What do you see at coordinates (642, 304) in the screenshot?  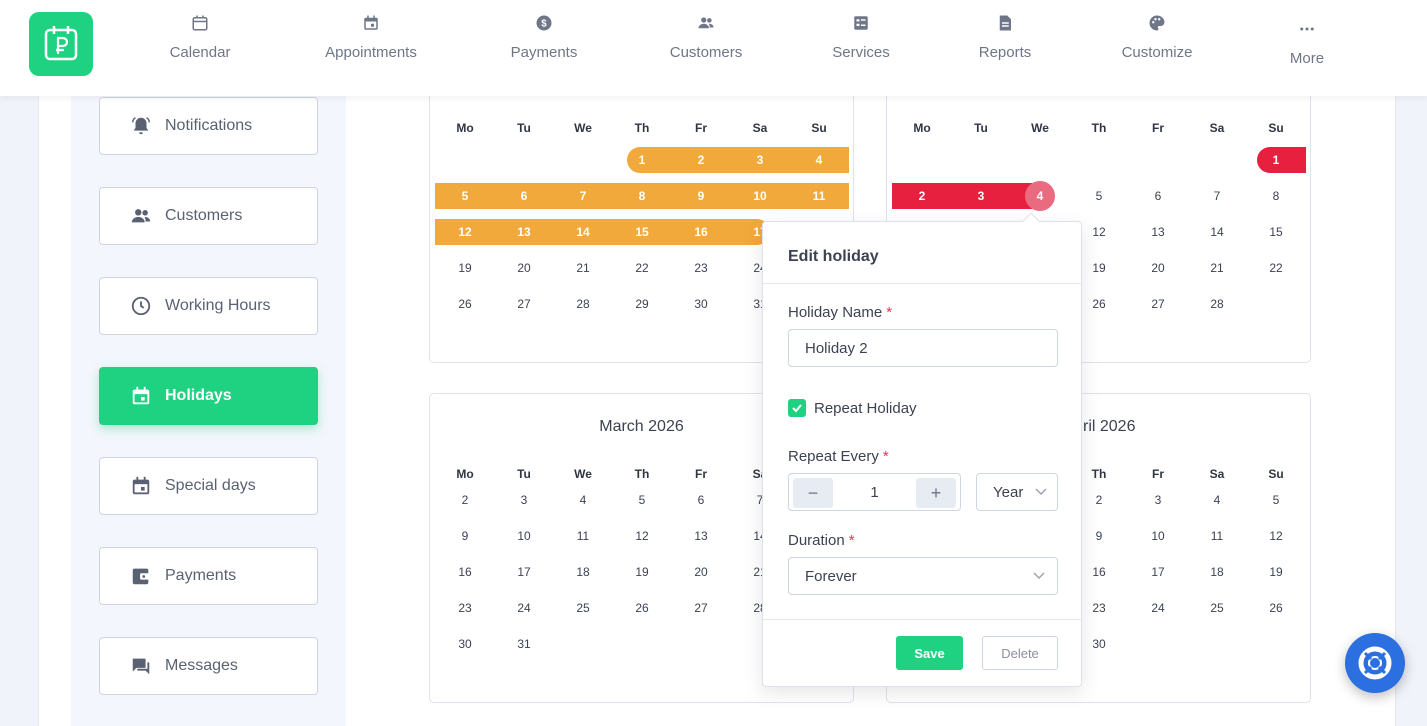 I see `calendar-day: 29` at bounding box center [642, 304].